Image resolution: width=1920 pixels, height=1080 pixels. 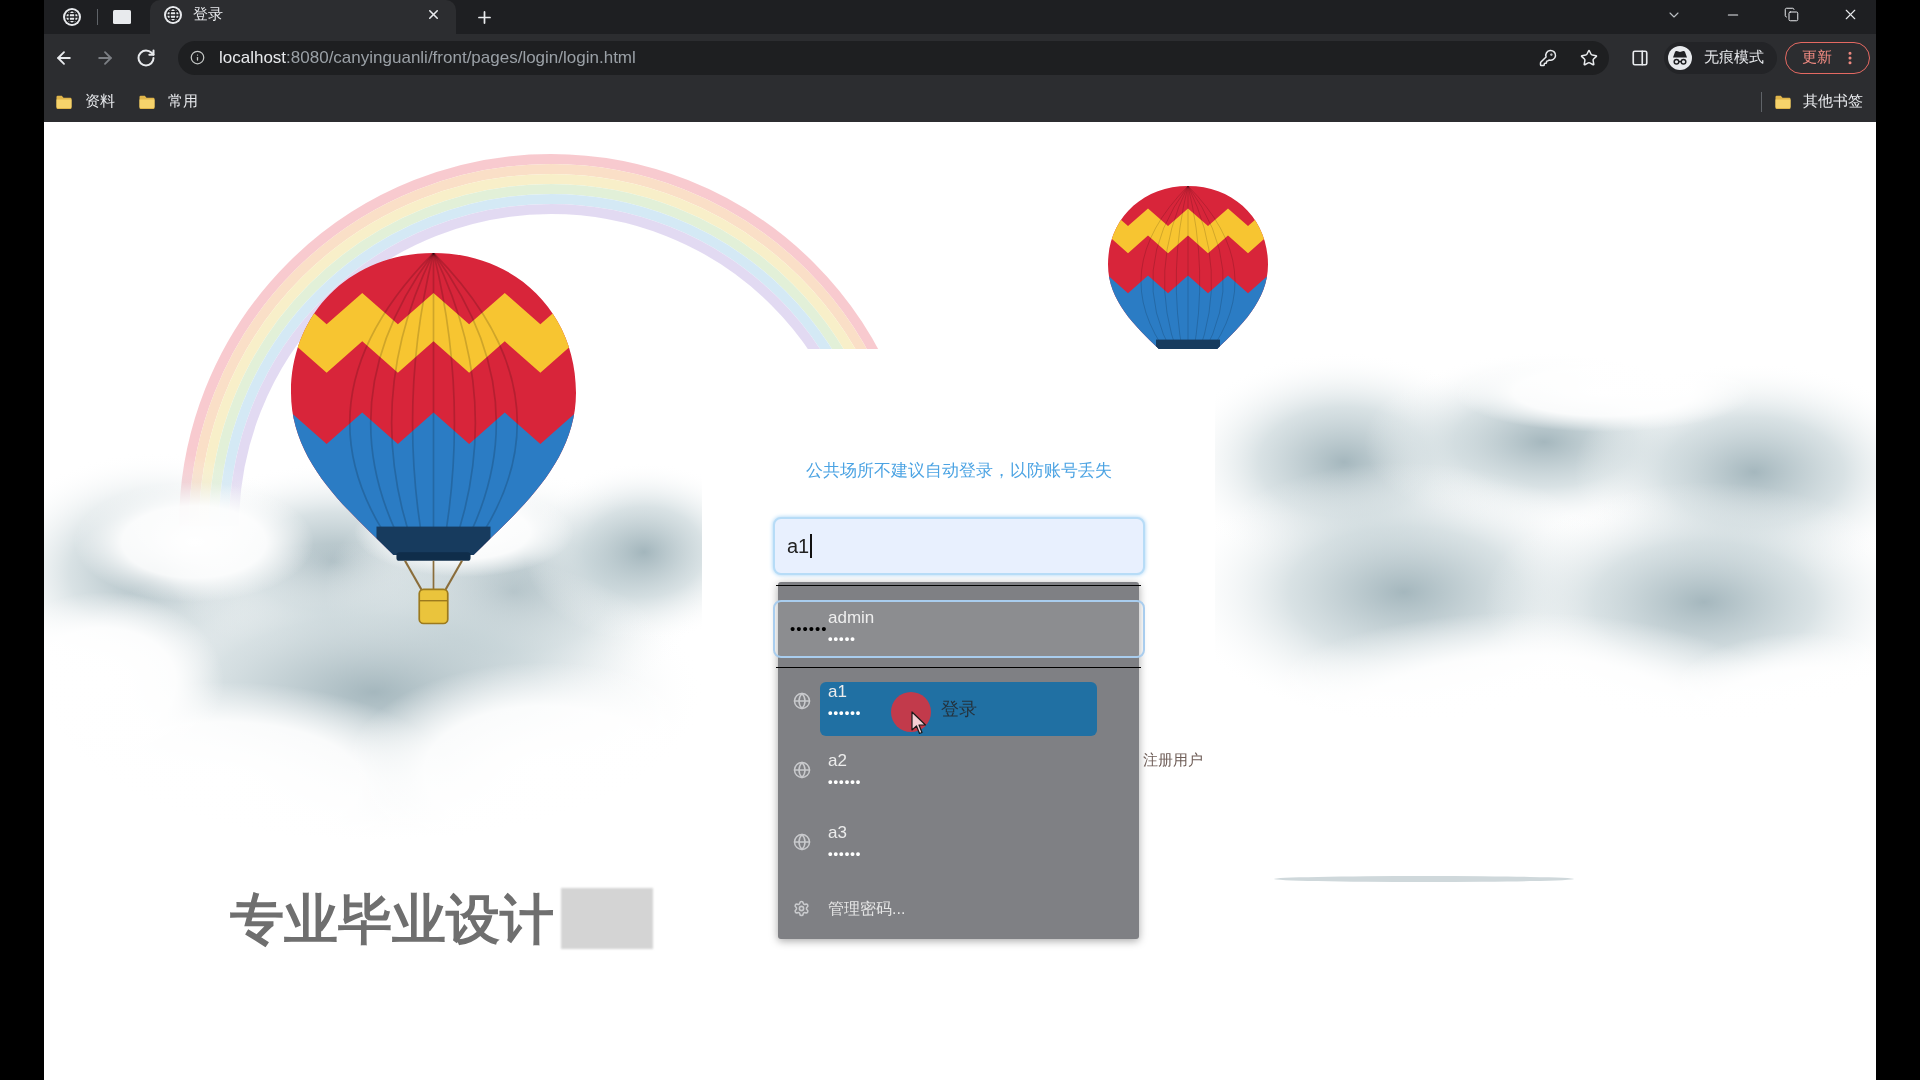 What do you see at coordinates (392, 919) in the screenshot?
I see `site-title: 专业毕业设计` at bounding box center [392, 919].